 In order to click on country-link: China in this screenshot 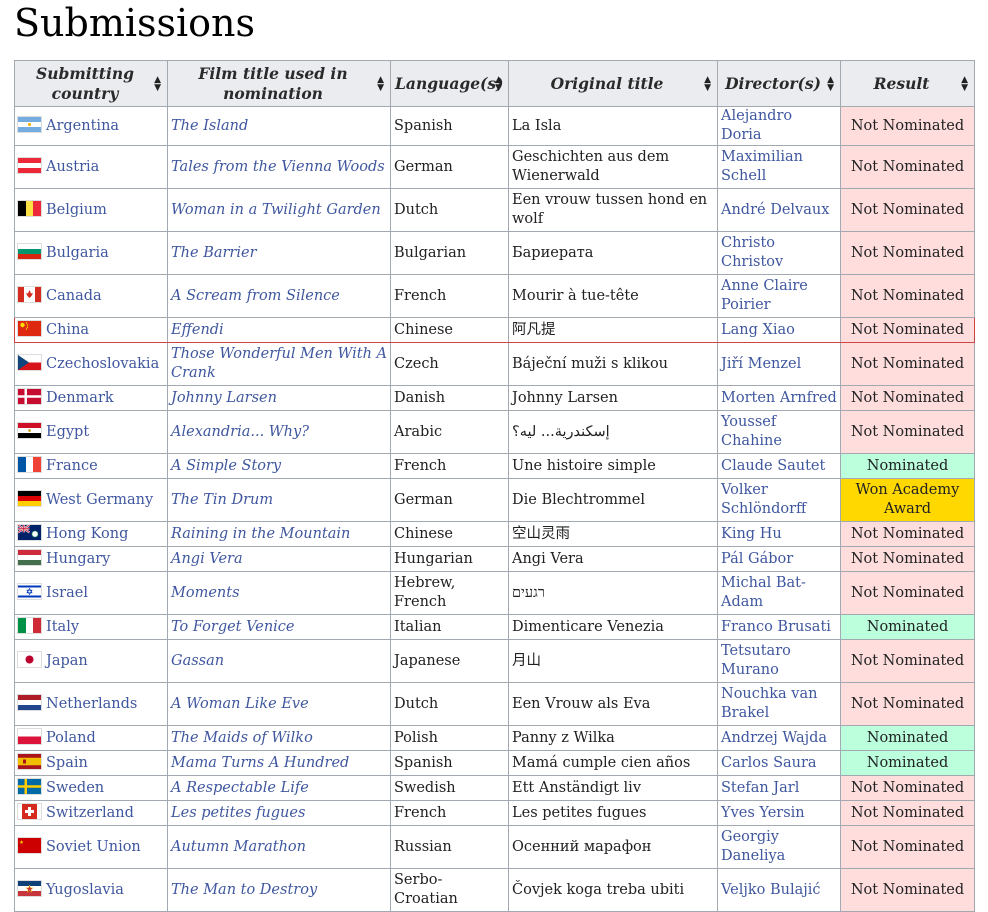, I will do `click(67, 330)`.